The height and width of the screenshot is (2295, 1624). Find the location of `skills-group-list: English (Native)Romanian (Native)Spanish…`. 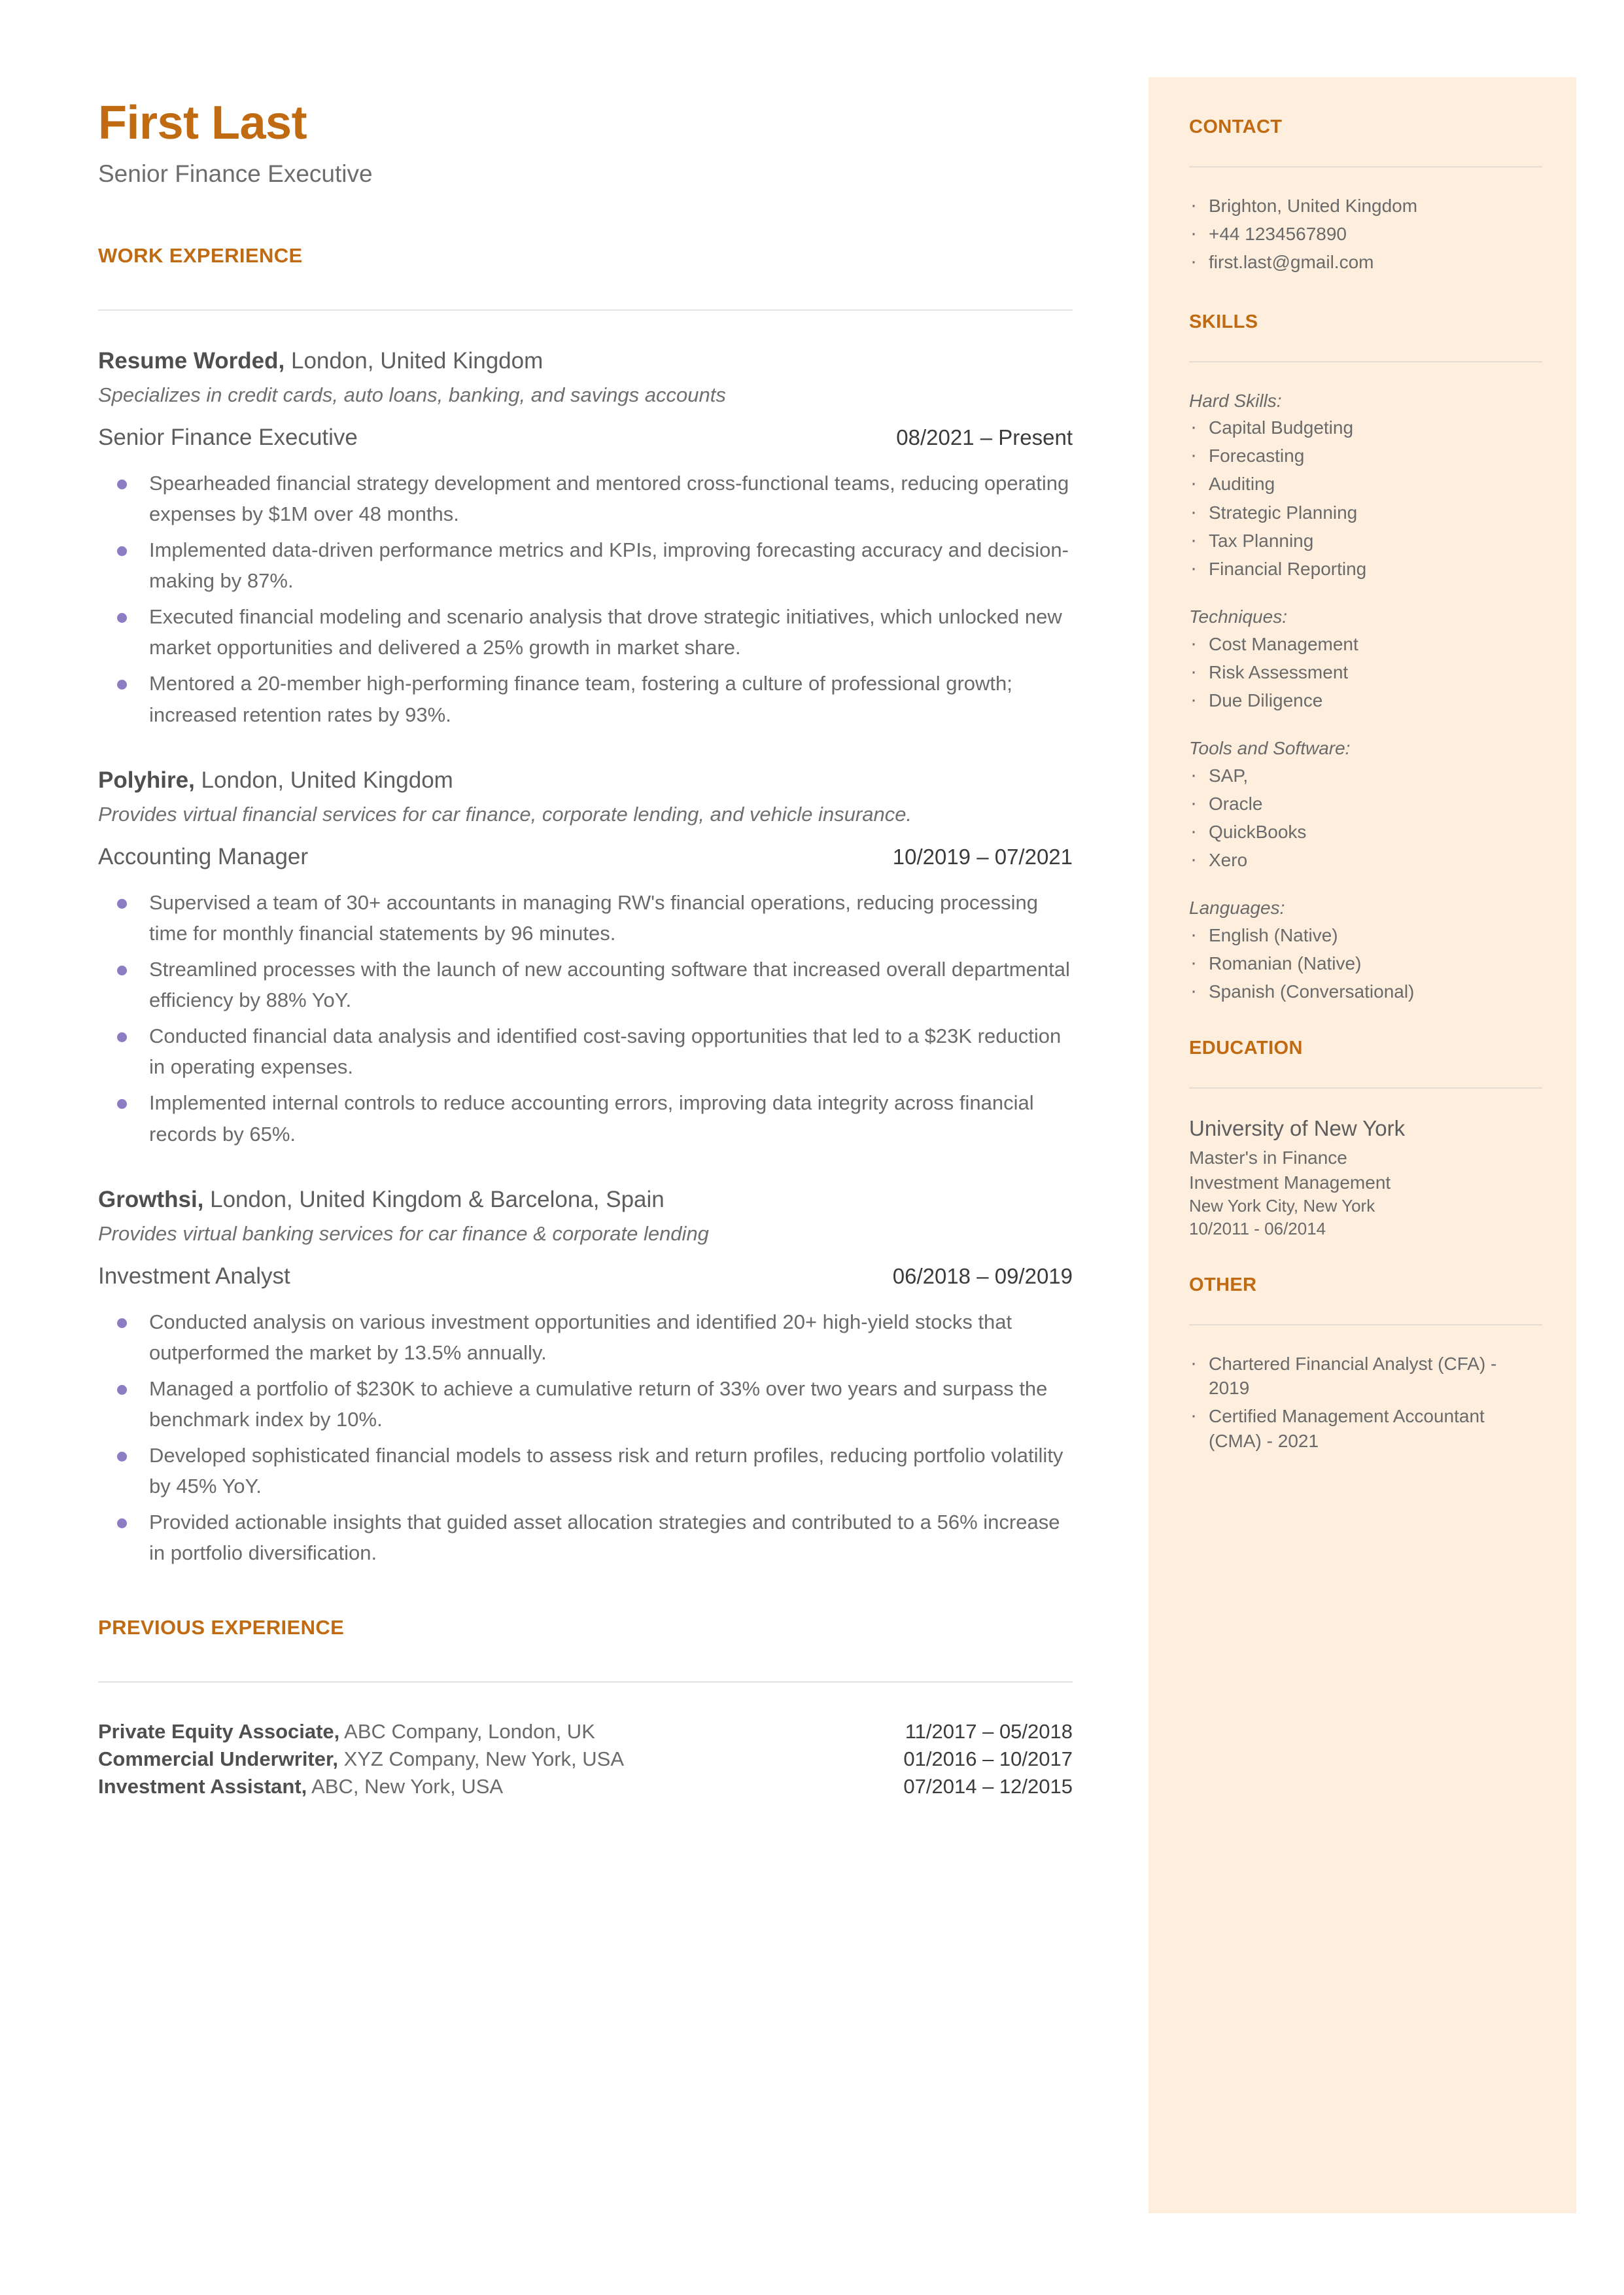

skills-group-list: English (Native)Romanian (Native)Spanish… is located at coordinates (1365, 963).